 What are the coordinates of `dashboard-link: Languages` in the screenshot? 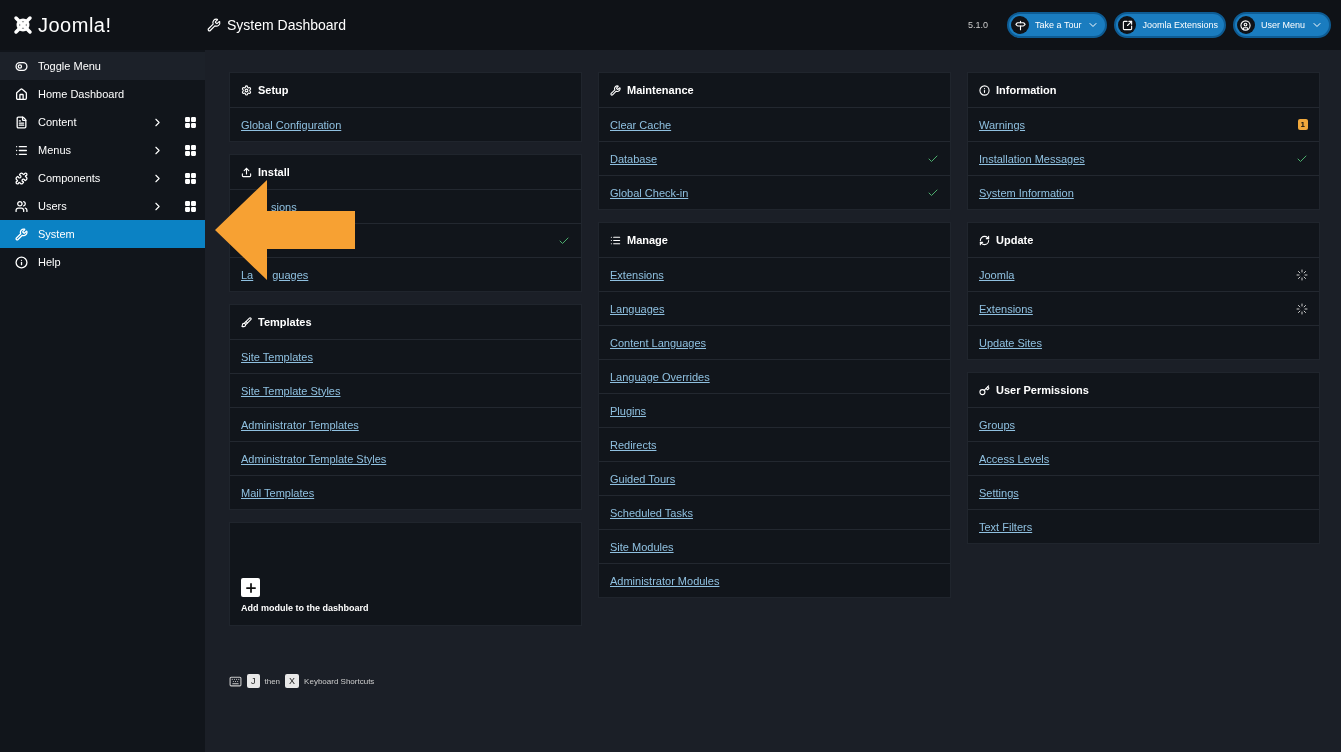 It's located at (637, 308).